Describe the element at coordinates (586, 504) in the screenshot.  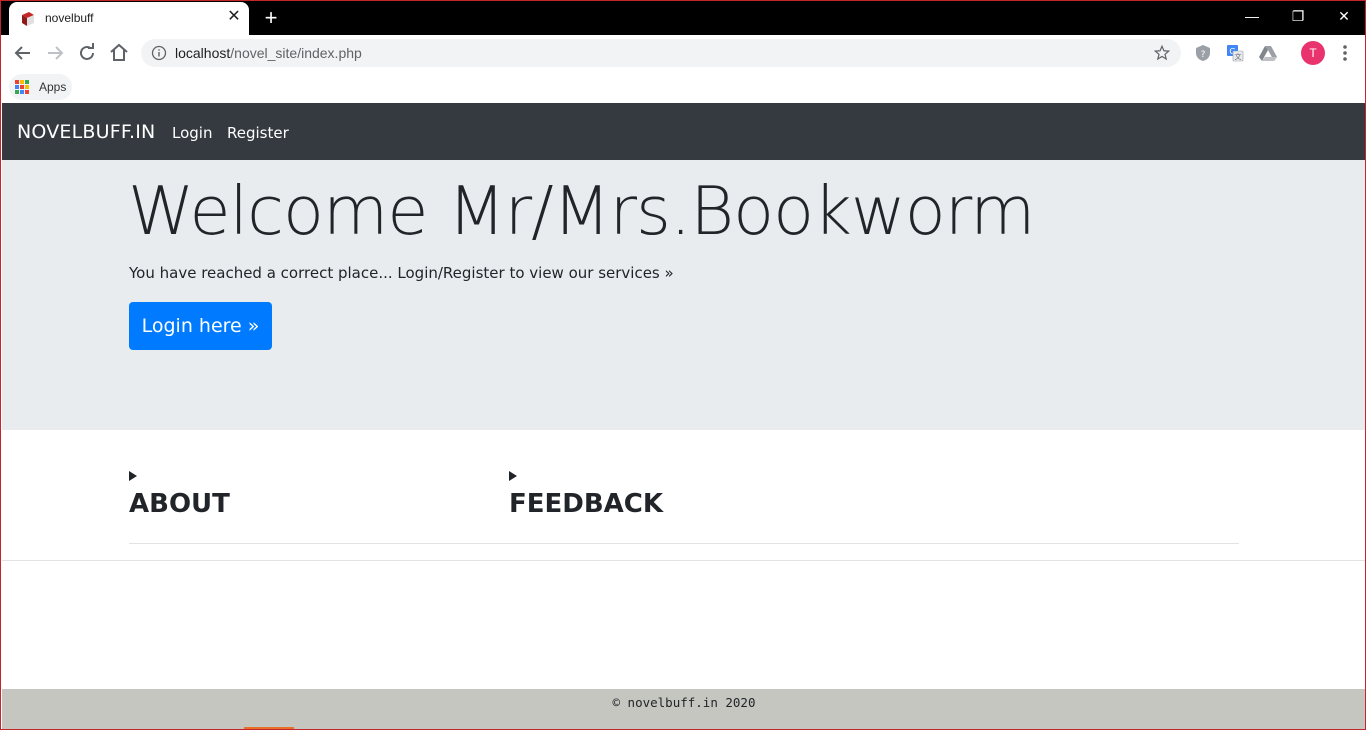
I see `feedback-title: FEEDBACK` at that location.